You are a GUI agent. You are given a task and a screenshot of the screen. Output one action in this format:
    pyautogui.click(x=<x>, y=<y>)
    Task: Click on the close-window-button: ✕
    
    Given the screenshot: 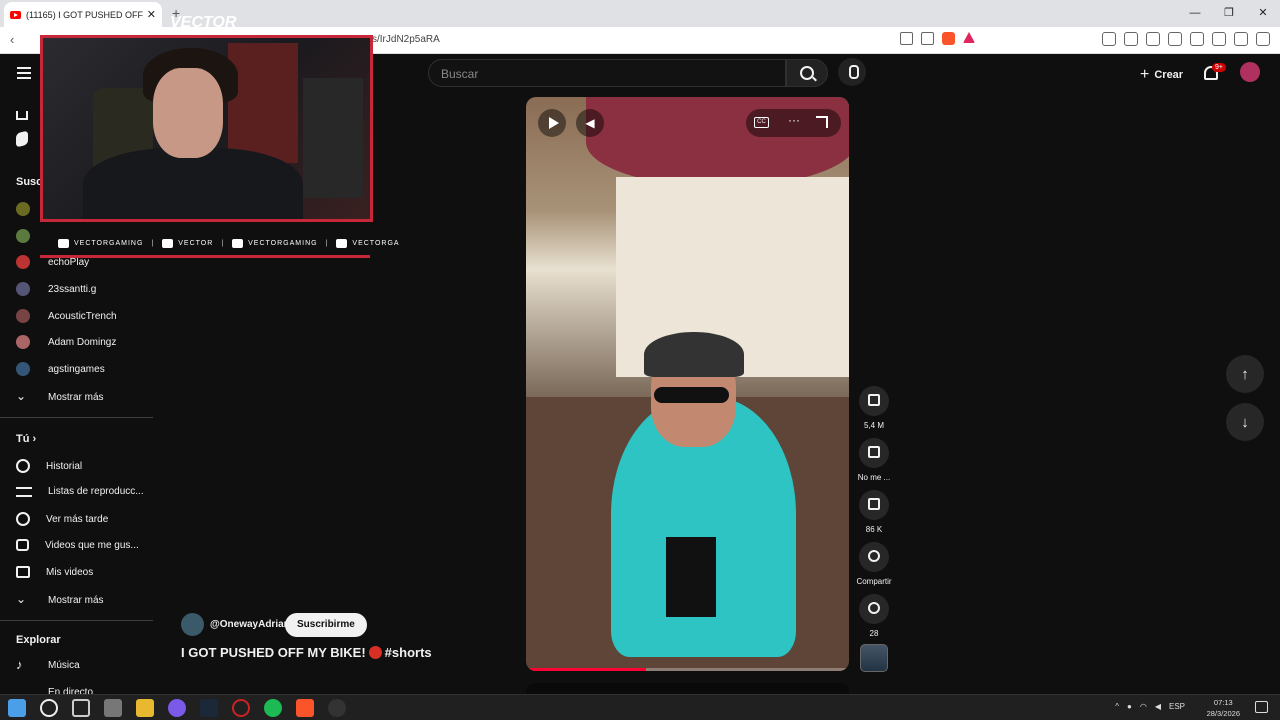 What is the action you would take?
    pyautogui.click(x=1263, y=13)
    